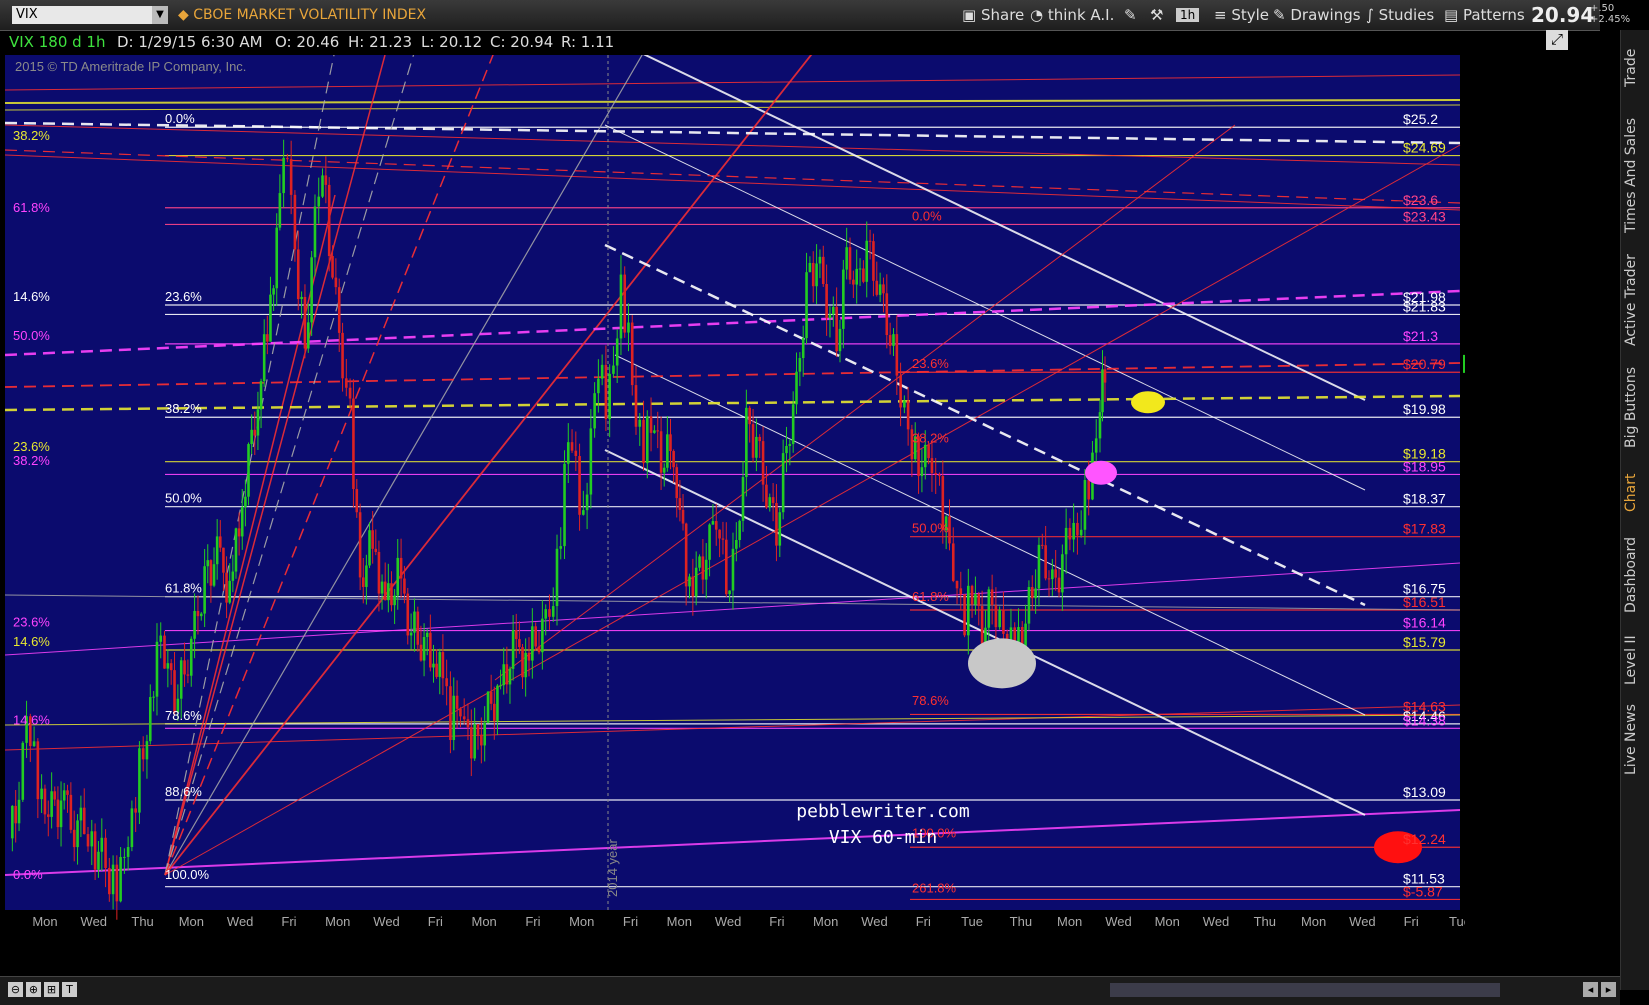 The height and width of the screenshot is (1005, 1649). What do you see at coordinates (33, 989) in the screenshot?
I see `zoom-in-icon: ⊕` at bounding box center [33, 989].